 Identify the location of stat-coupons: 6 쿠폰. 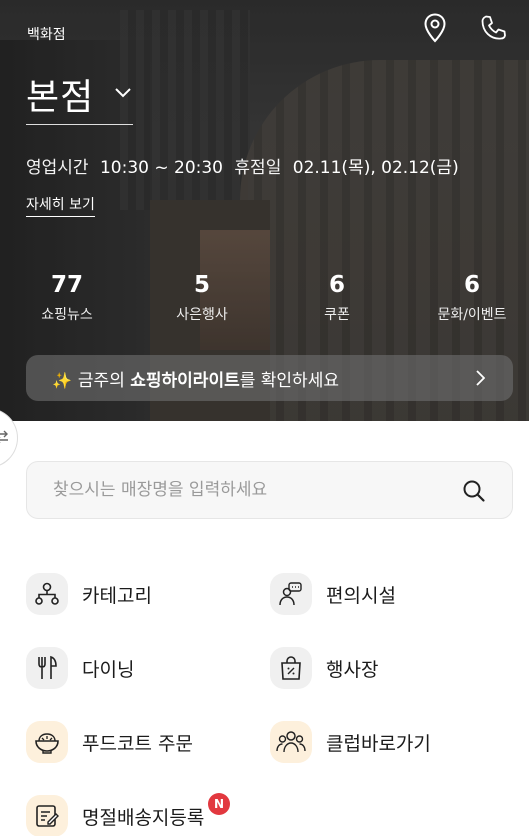
(337, 297).